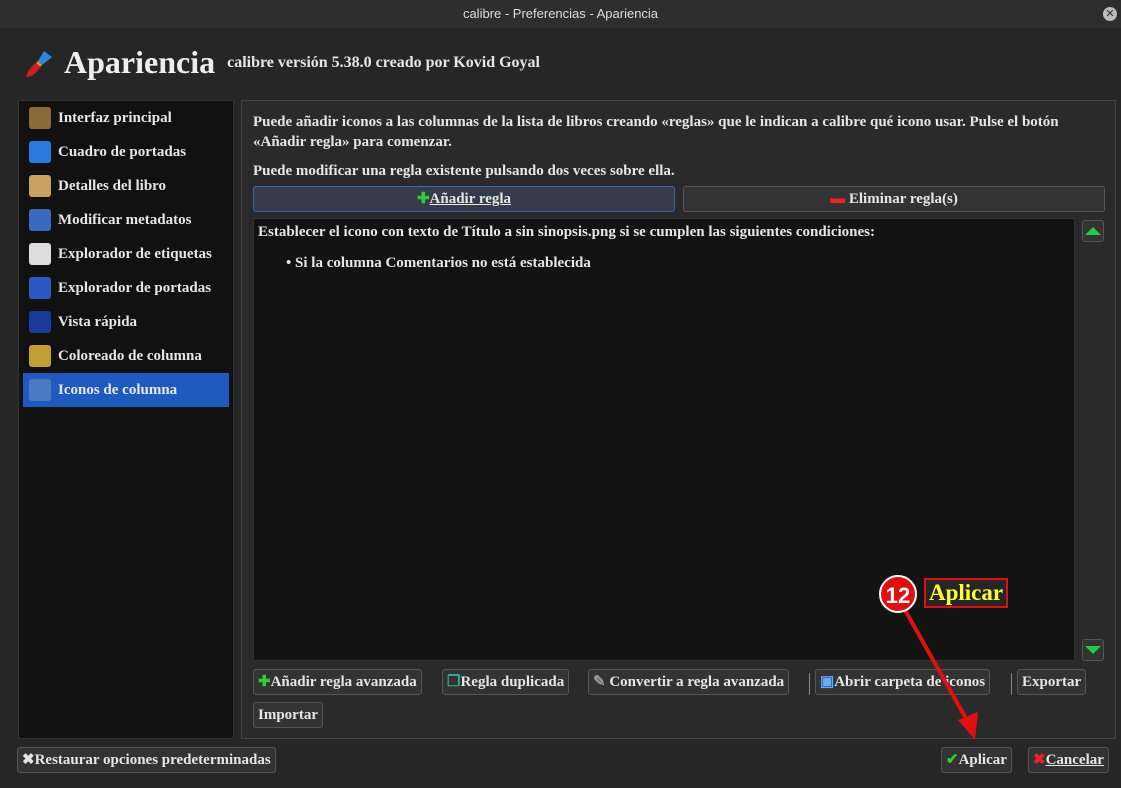 This screenshot has height=788, width=1121. Describe the element at coordinates (940, 674) in the screenshot. I see `annotation-arrow` at that location.